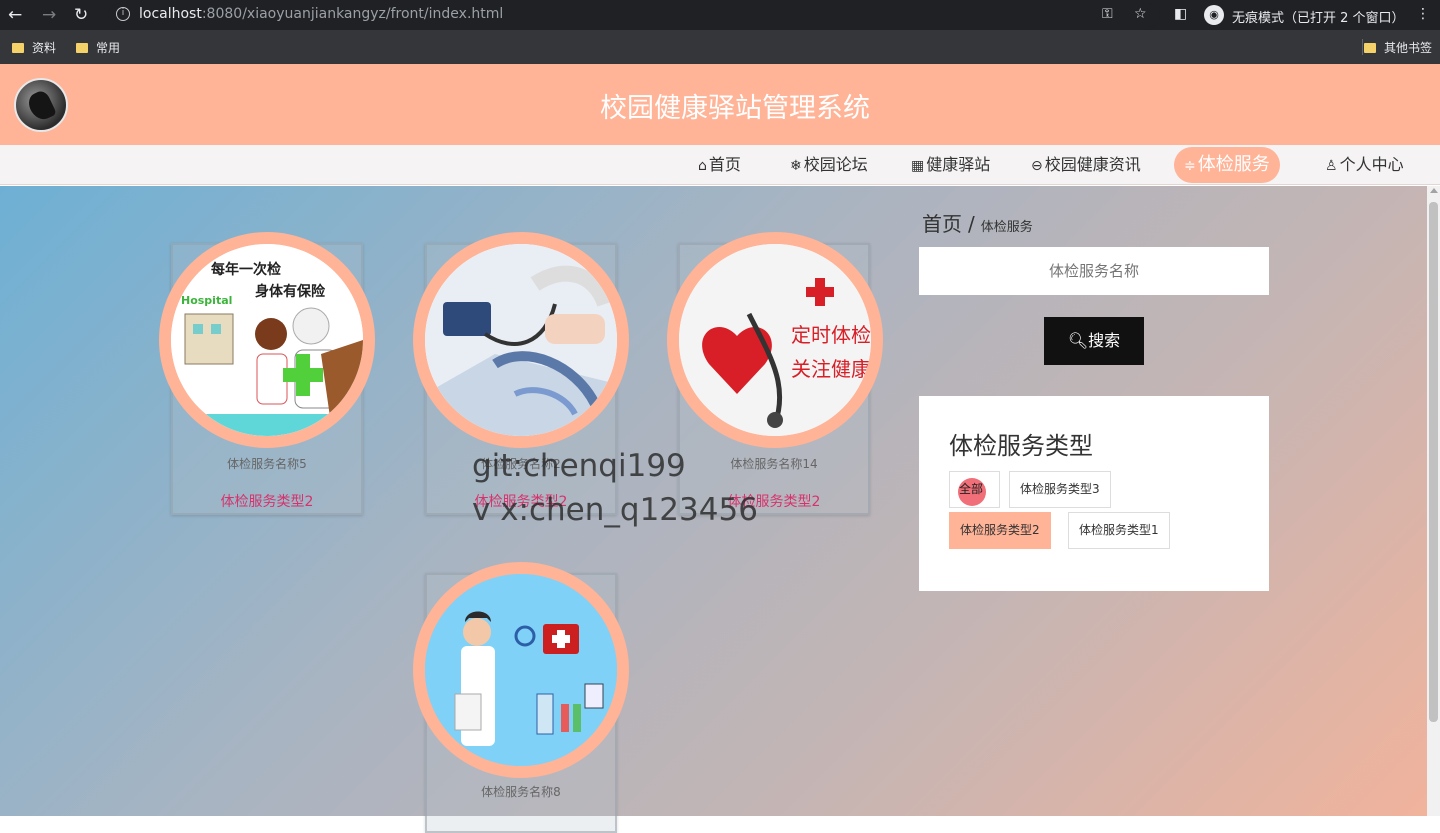 Image resolution: width=1440 pixels, height=833 pixels. I want to click on site-title: 校园健康驿站管理系统, so click(735, 108).